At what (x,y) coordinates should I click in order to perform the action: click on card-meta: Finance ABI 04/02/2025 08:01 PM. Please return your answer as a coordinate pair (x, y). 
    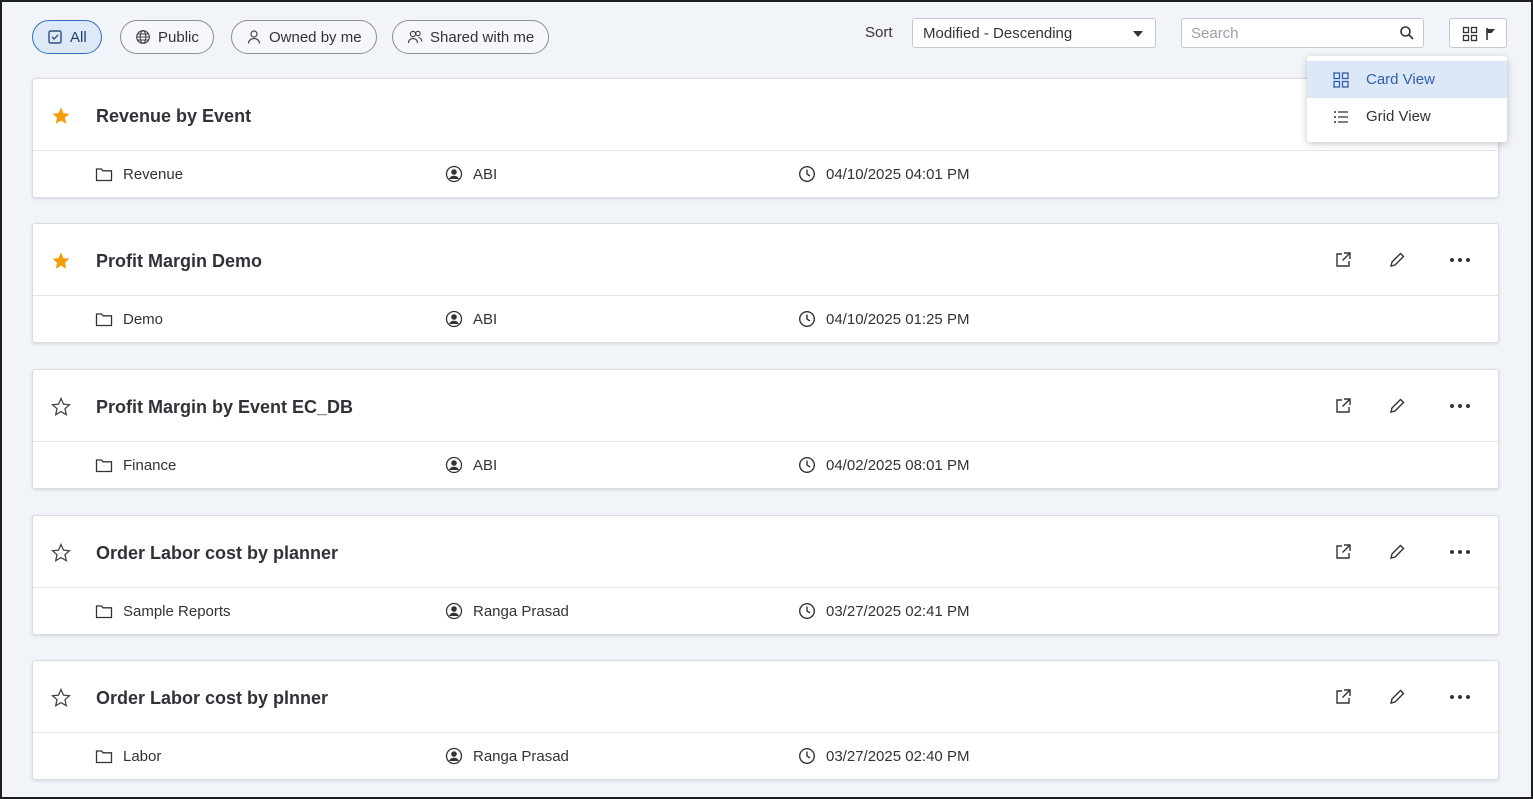
    Looking at the image, I should click on (765, 465).